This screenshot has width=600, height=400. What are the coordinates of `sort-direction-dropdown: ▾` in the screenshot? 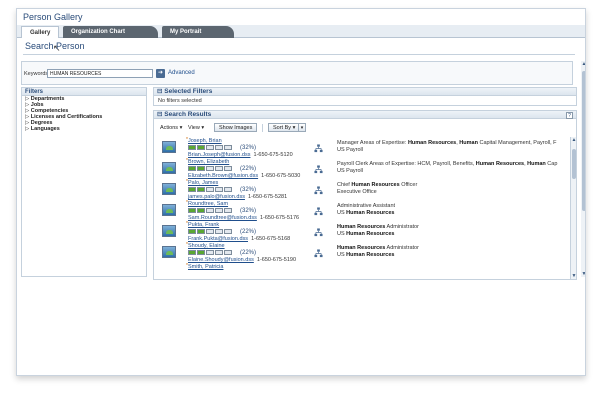 It's located at (302, 127).